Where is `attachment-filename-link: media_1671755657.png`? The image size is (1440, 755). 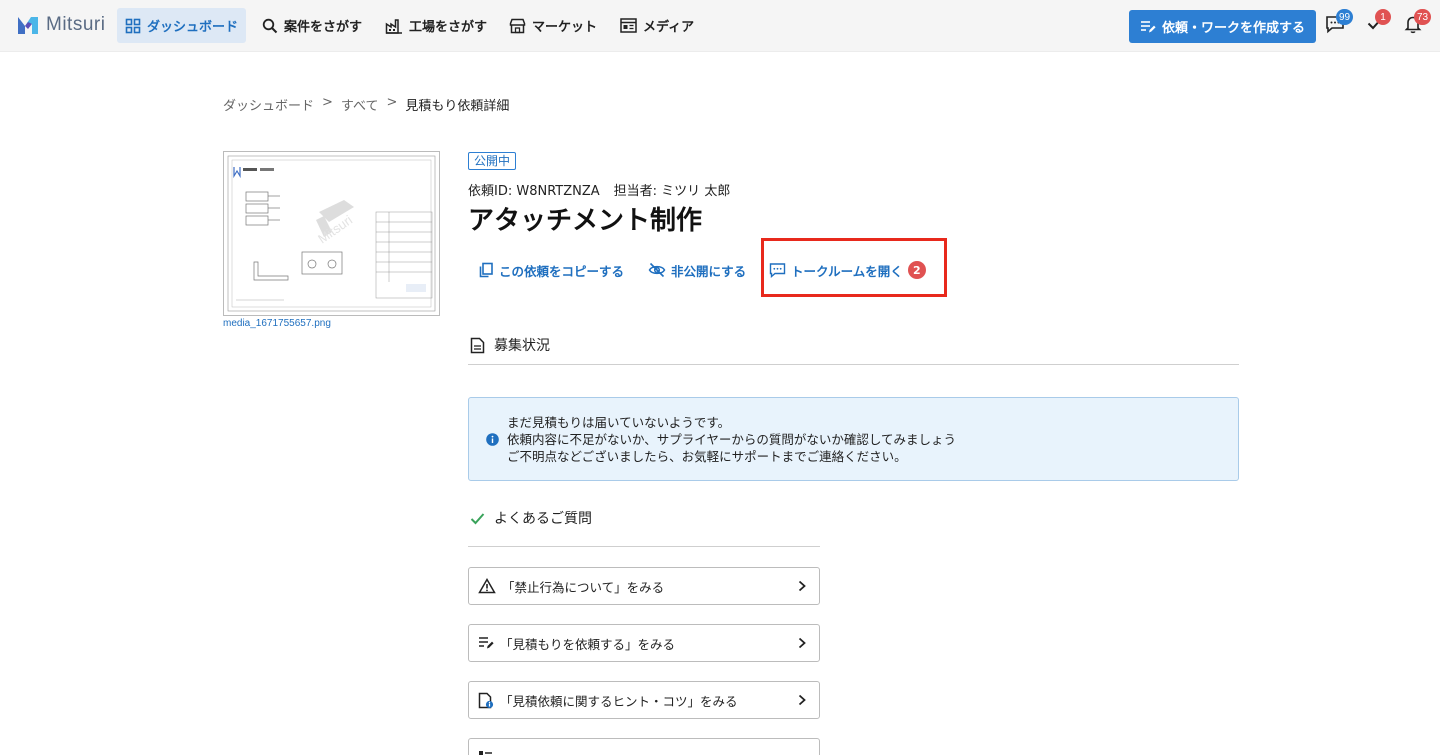
attachment-filename-link: media_1671755657.png is located at coordinates (277, 323).